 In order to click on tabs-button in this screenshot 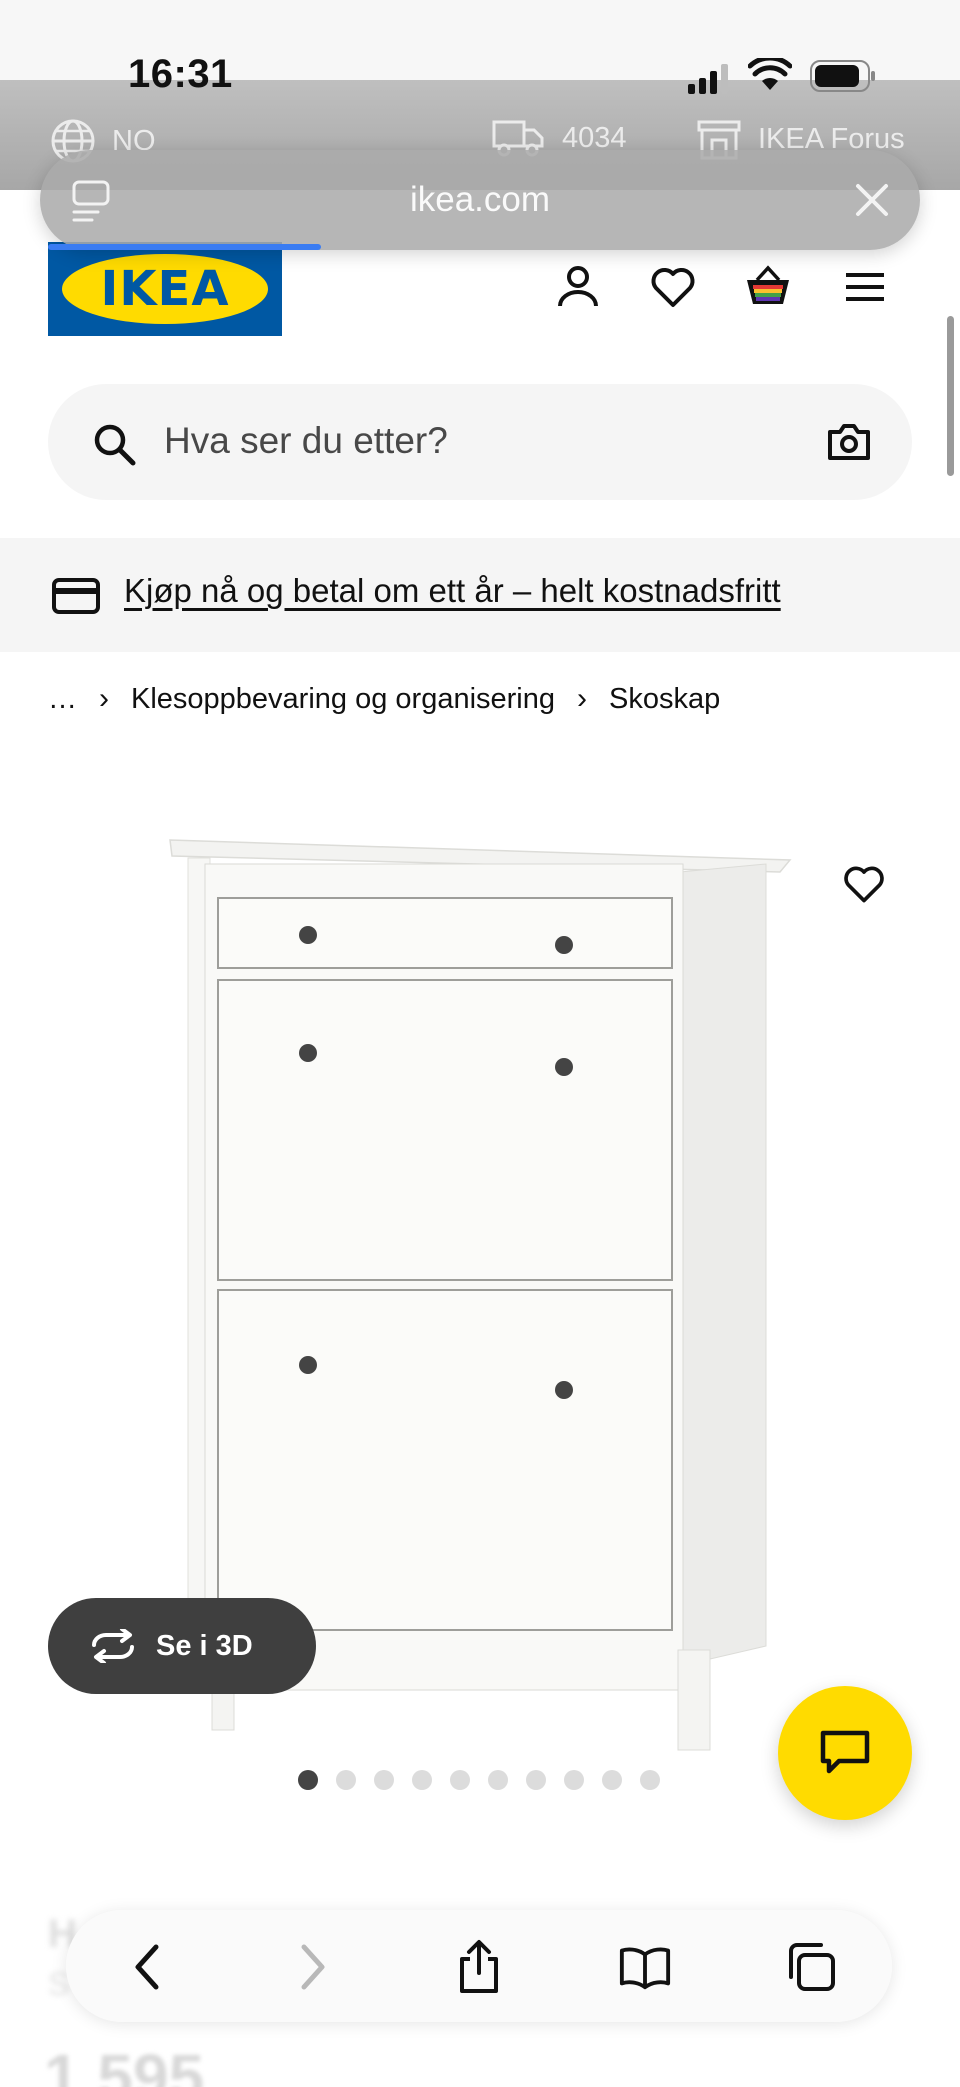, I will do `click(811, 1967)`.